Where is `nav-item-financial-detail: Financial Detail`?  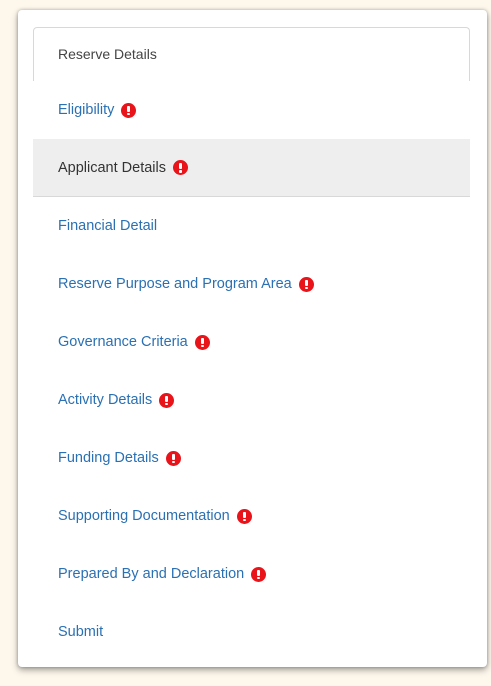
nav-item-financial-detail: Financial Detail is located at coordinates (251, 226).